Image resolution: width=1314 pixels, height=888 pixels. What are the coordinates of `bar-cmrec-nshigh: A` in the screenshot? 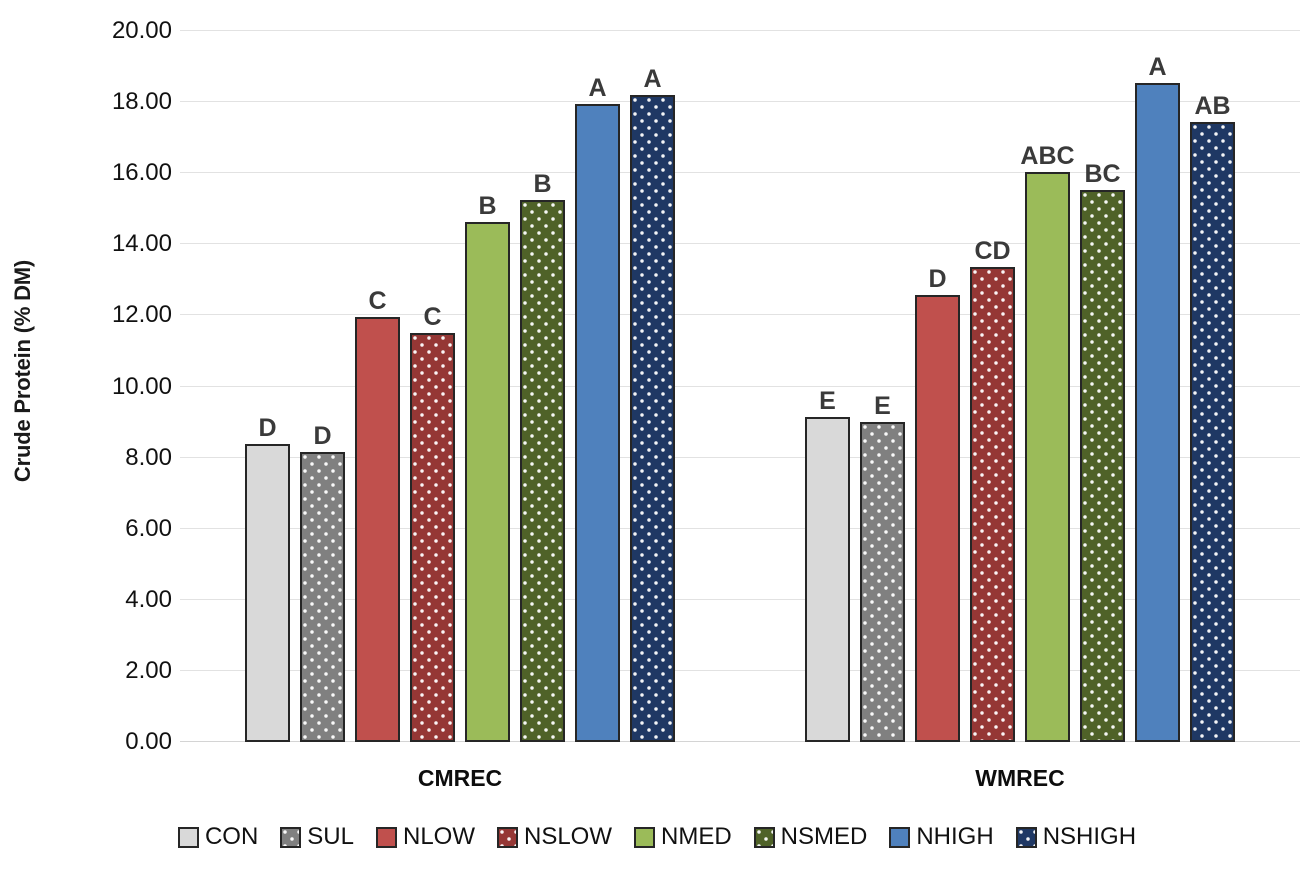 It's located at (652, 404).